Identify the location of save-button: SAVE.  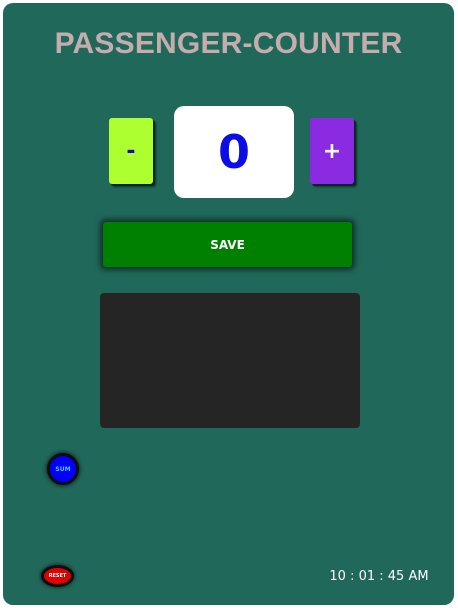
(227, 244).